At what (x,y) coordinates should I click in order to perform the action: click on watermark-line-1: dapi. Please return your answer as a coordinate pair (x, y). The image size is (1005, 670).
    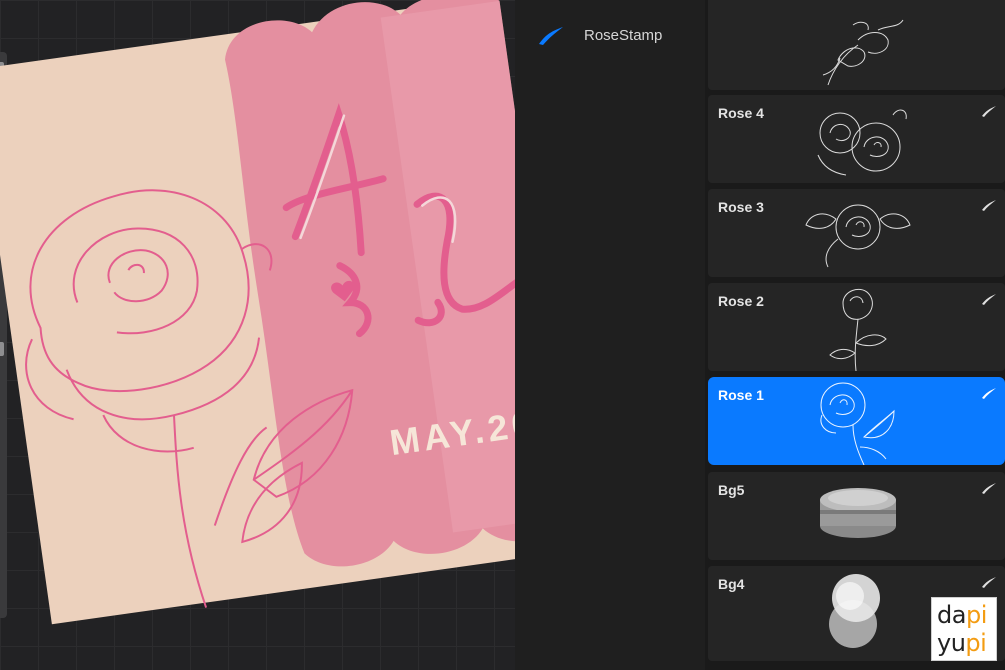
    Looking at the image, I should click on (962, 615).